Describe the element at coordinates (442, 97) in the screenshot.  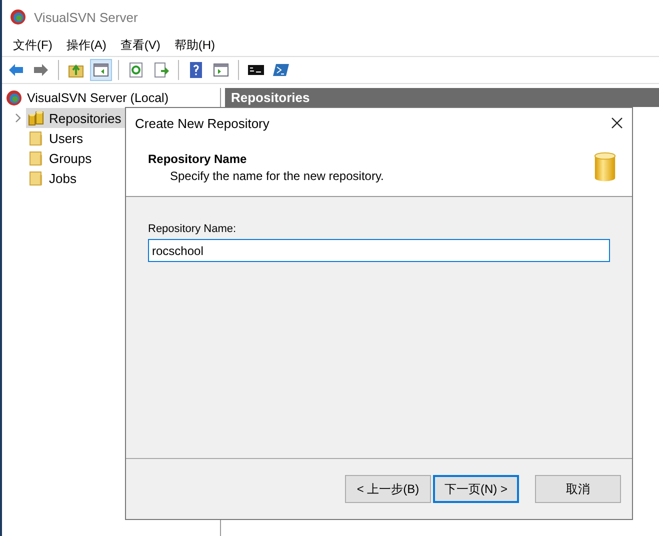
I see `panel-header: Repositories` at that location.